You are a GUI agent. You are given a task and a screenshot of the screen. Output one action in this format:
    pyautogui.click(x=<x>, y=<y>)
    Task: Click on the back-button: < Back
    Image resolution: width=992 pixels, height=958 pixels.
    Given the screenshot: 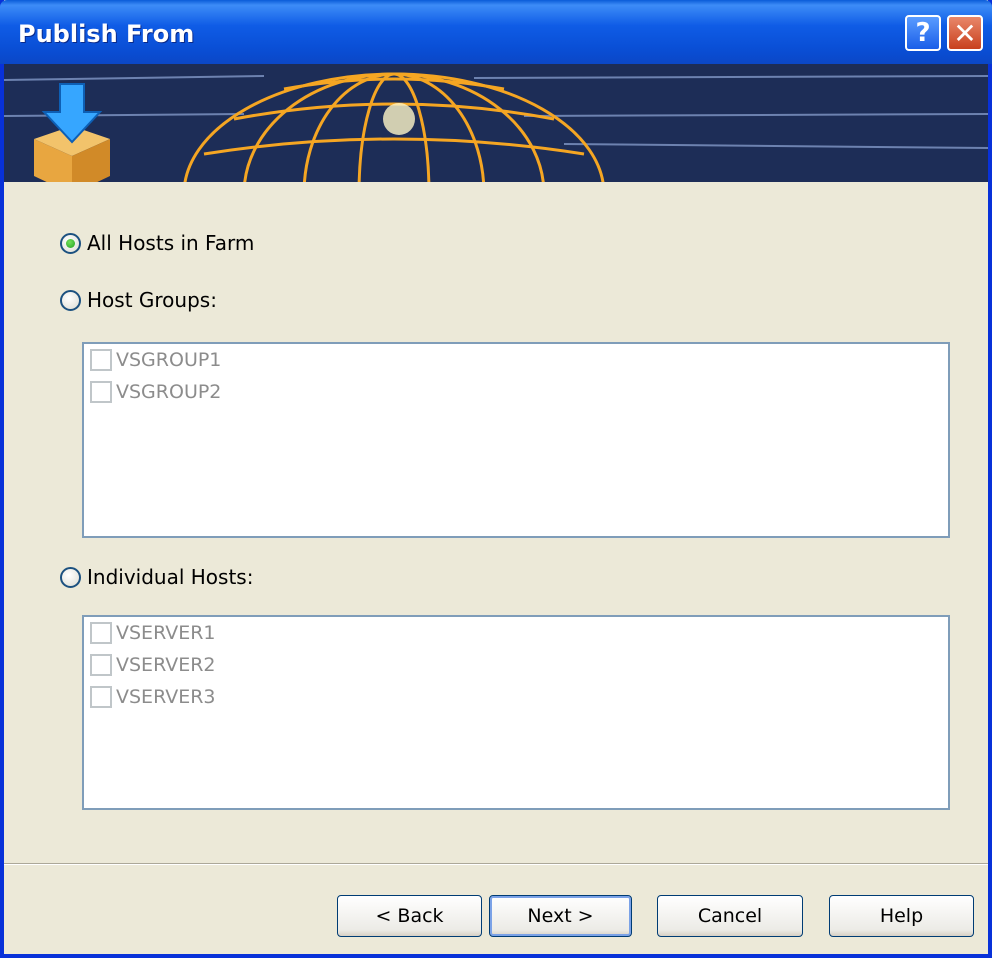 What is the action you would take?
    pyautogui.click(x=409, y=916)
    